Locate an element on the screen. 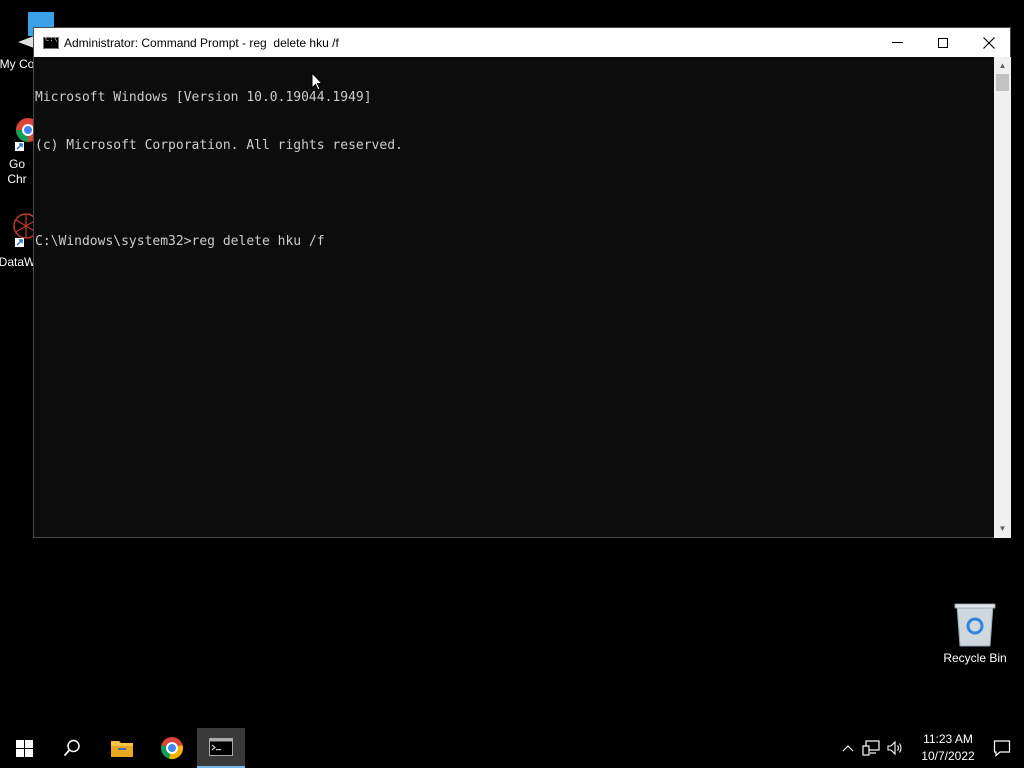  desktop-icon-label: Recycle Bin is located at coordinates (975, 658).